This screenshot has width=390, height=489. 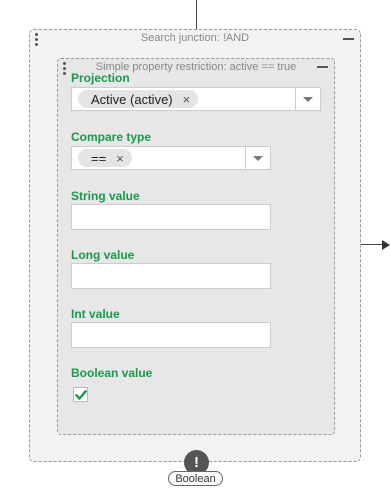 I want to click on compare-type-chevron-down-icon, so click(x=258, y=158).